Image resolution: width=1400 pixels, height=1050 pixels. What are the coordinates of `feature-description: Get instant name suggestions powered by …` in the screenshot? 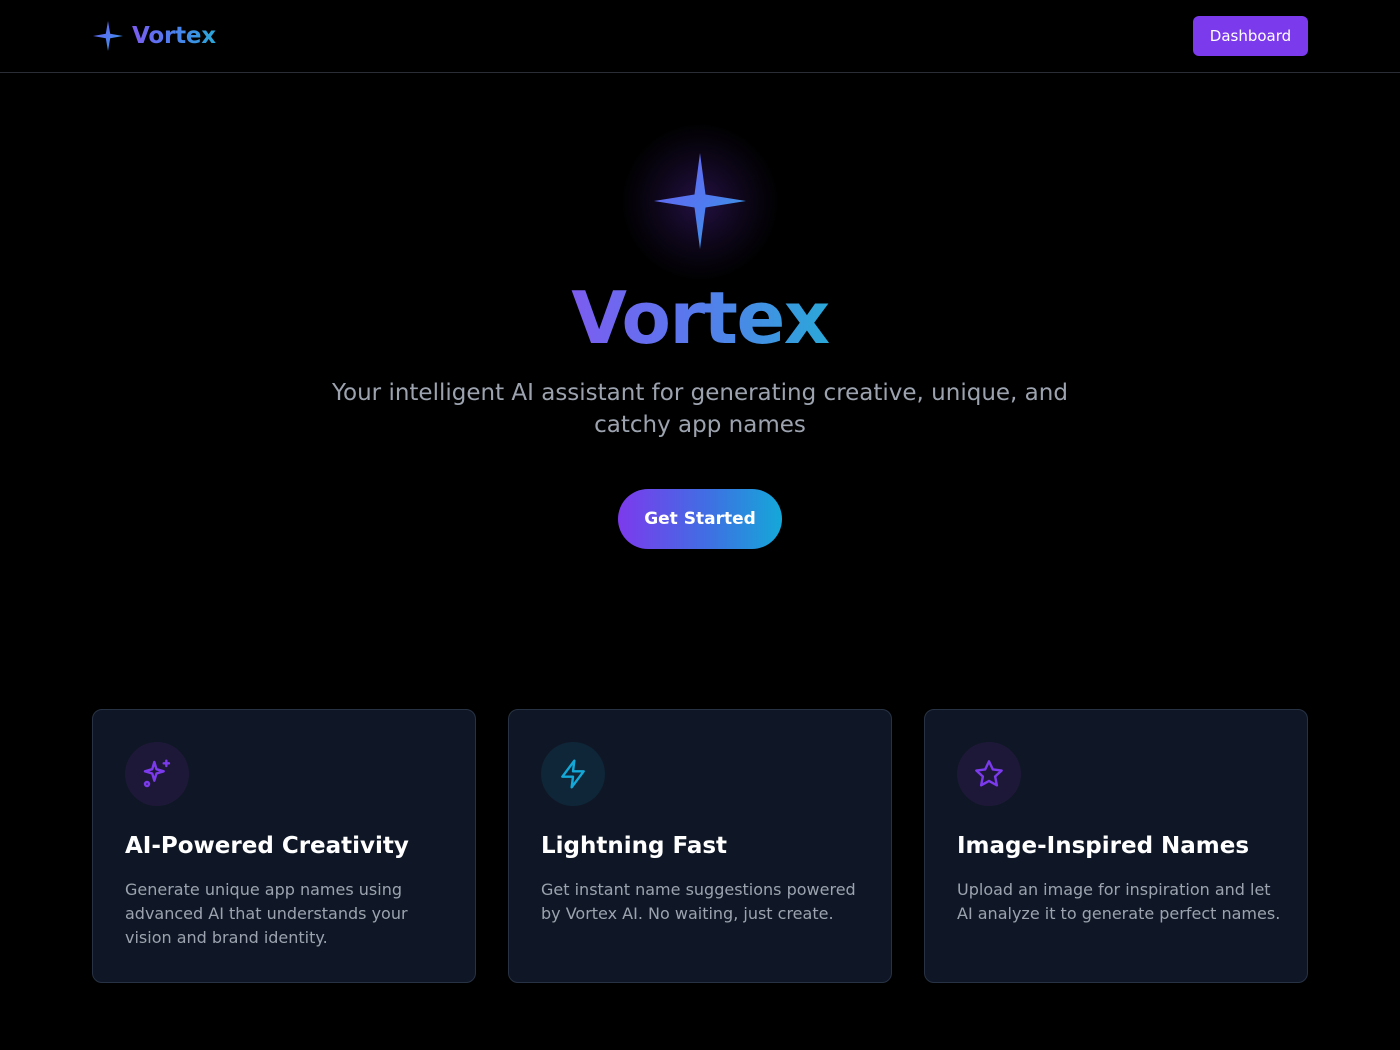 It's located at (698, 901).